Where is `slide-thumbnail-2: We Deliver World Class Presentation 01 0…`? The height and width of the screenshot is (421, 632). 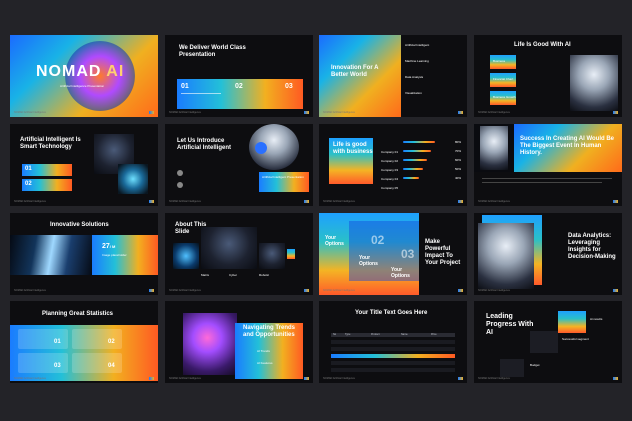 slide-thumbnail-2: We Deliver World Class Presentation 01 0… is located at coordinates (239, 76).